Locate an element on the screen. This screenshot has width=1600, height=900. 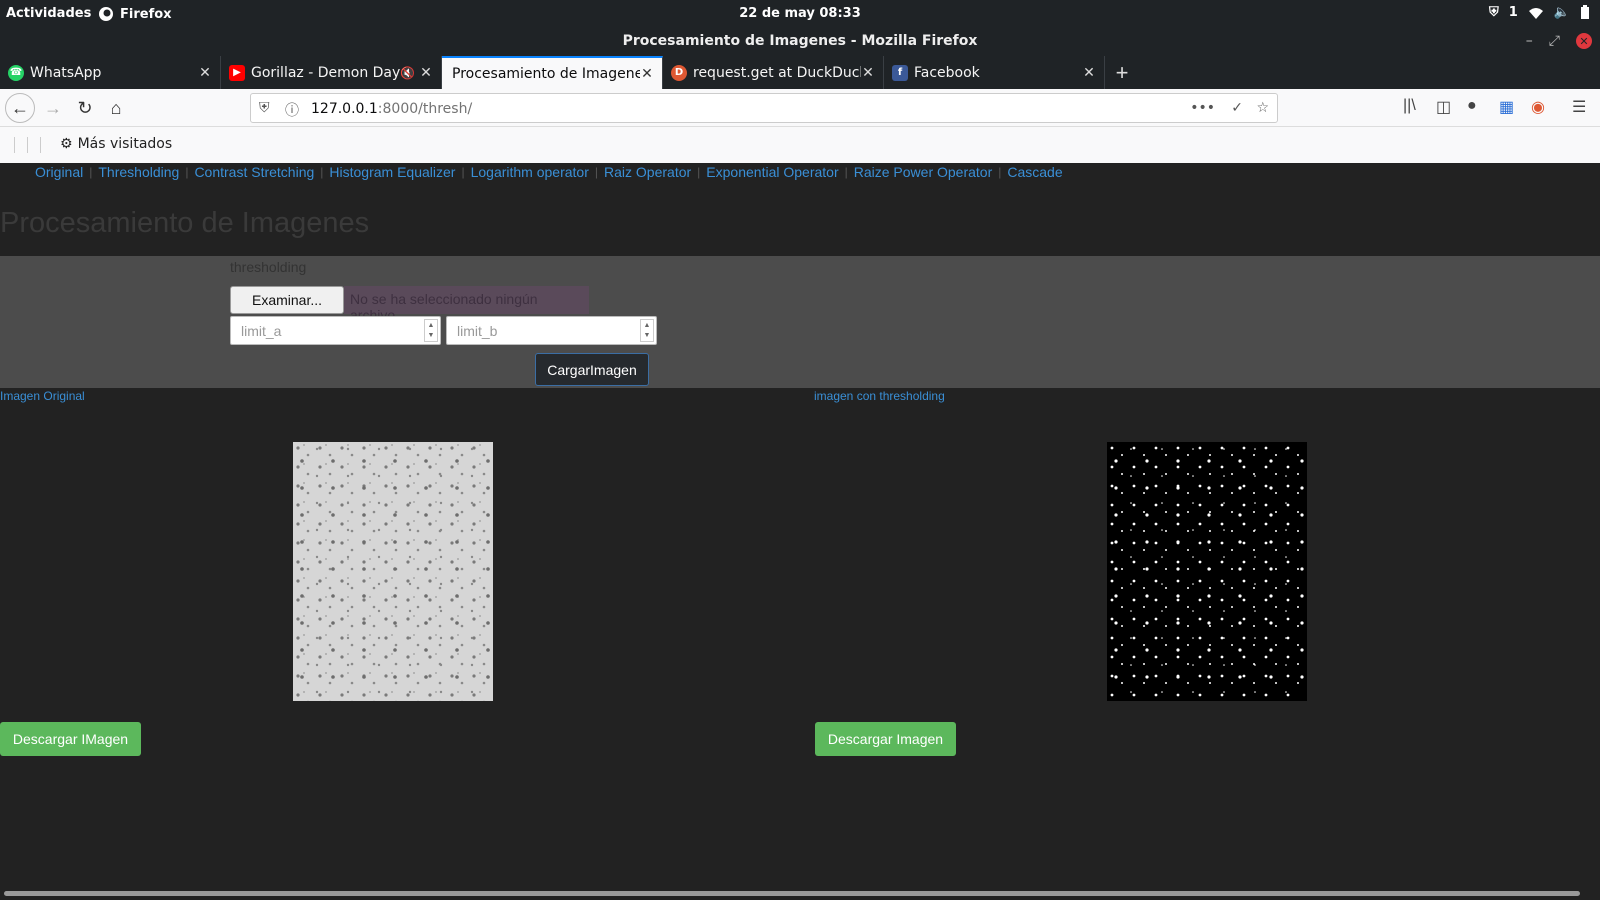
tab-label: Procesamiento de Imagenes is located at coordinates (546, 73).